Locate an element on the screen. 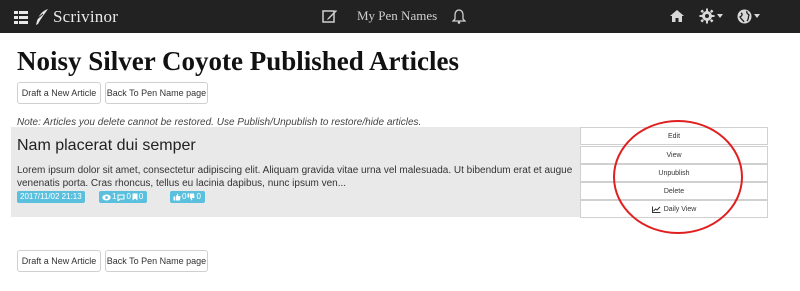  brand-name: Scrivinor is located at coordinates (86, 16).